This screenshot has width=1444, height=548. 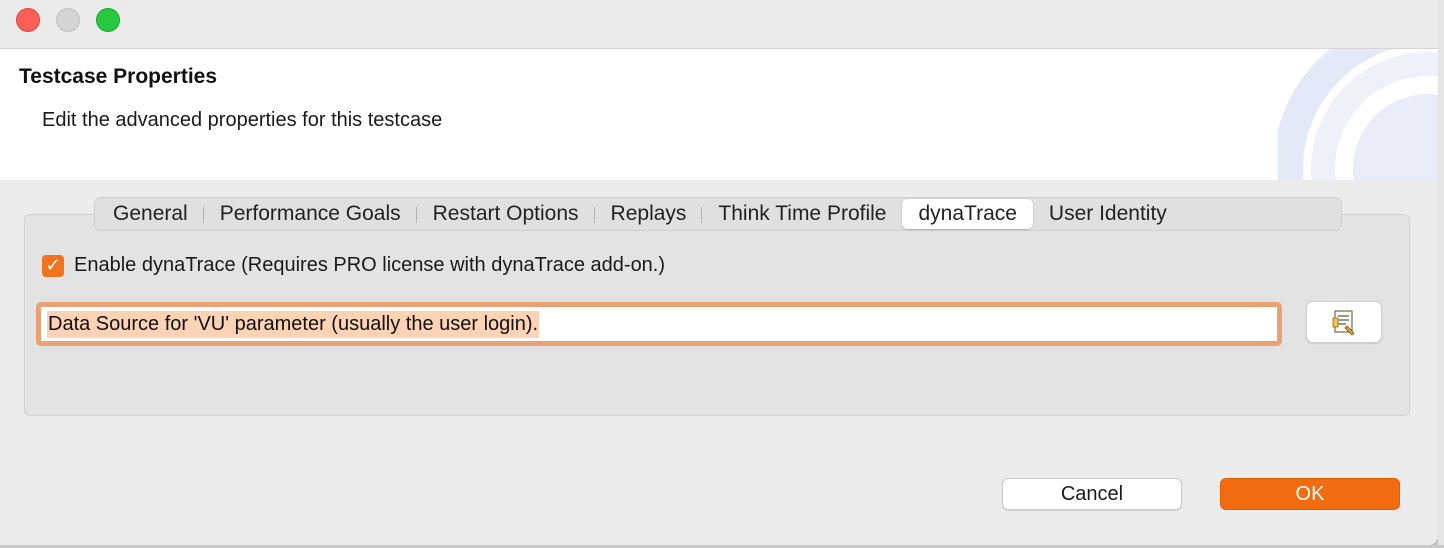 What do you see at coordinates (310, 214) in the screenshot?
I see `tab-performance-goals: Performance Goals` at bounding box center [310, 214].